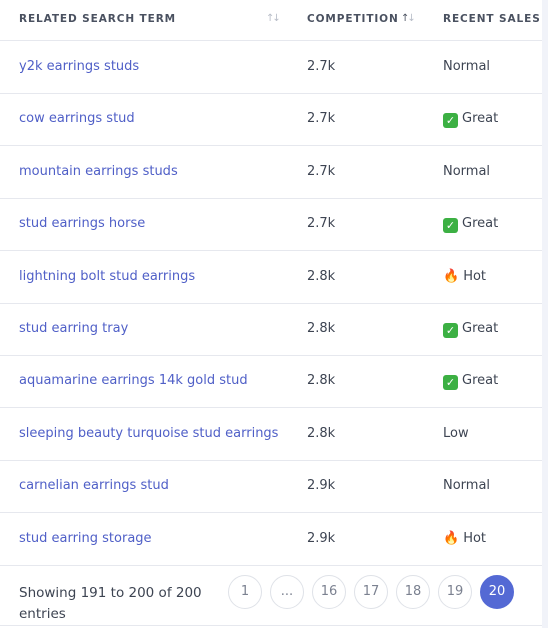 Image resolution: width=548 pixels, height=628 pixels. Describe the element at coordinates (85, 538) in the screenshot. I see `search-term-link: stud earring storage` at that location.